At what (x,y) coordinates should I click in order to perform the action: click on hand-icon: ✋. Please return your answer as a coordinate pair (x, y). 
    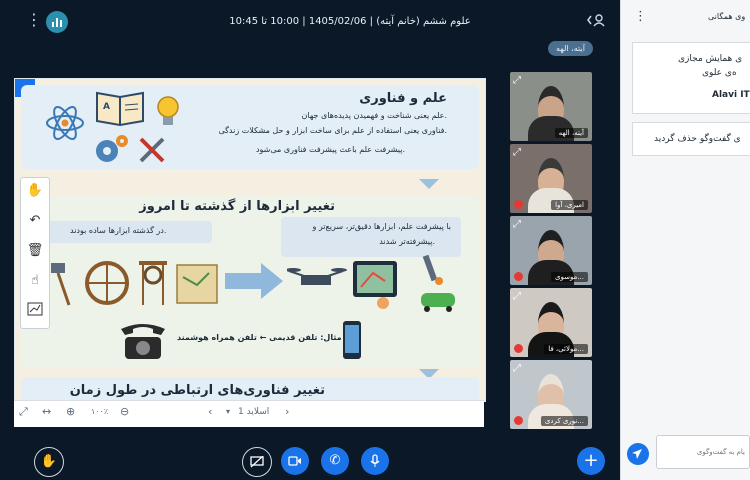
    Looking at the image, I should click on (49, 461).